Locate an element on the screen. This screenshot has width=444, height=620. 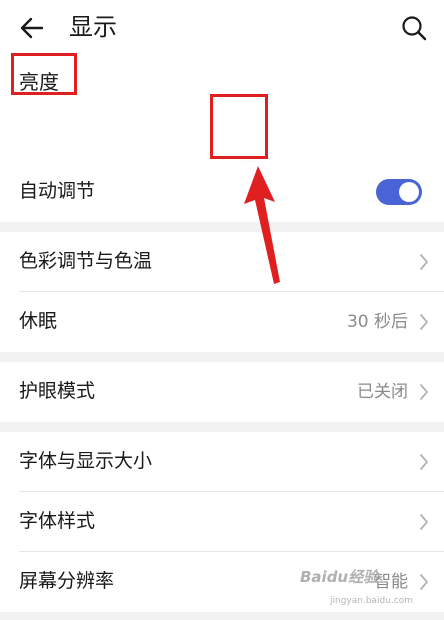
auto-adjust-label: 自动调节 is located at coordinates (57, 191).